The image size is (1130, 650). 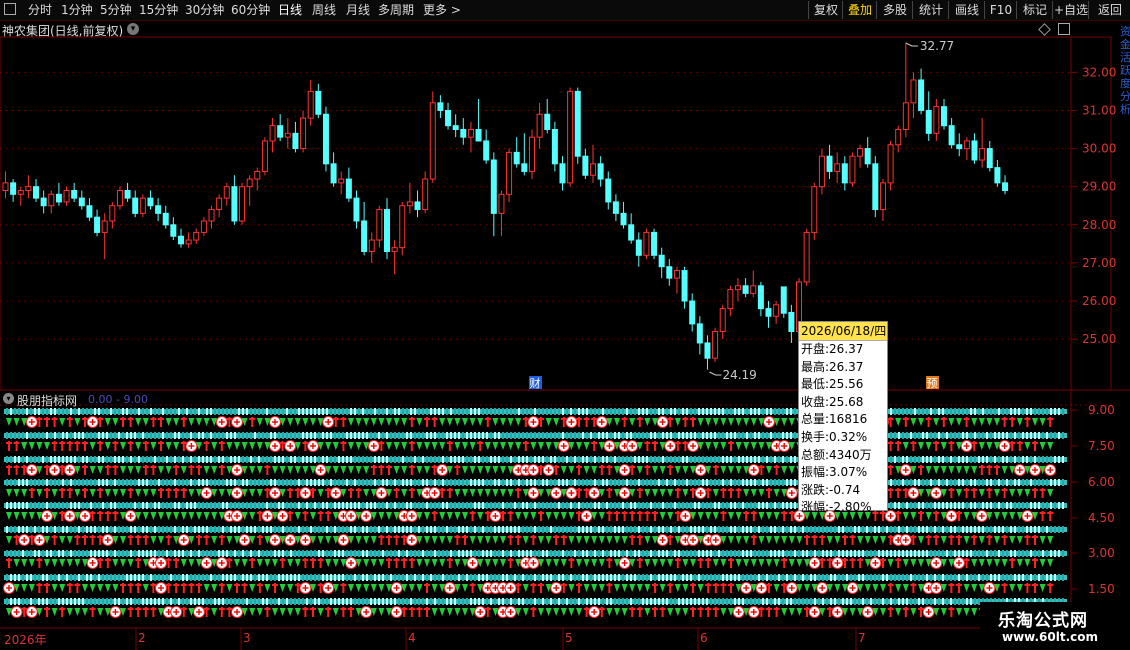 I want to click on indicator-name: 股朋指标网, so click(x=47, y=400).